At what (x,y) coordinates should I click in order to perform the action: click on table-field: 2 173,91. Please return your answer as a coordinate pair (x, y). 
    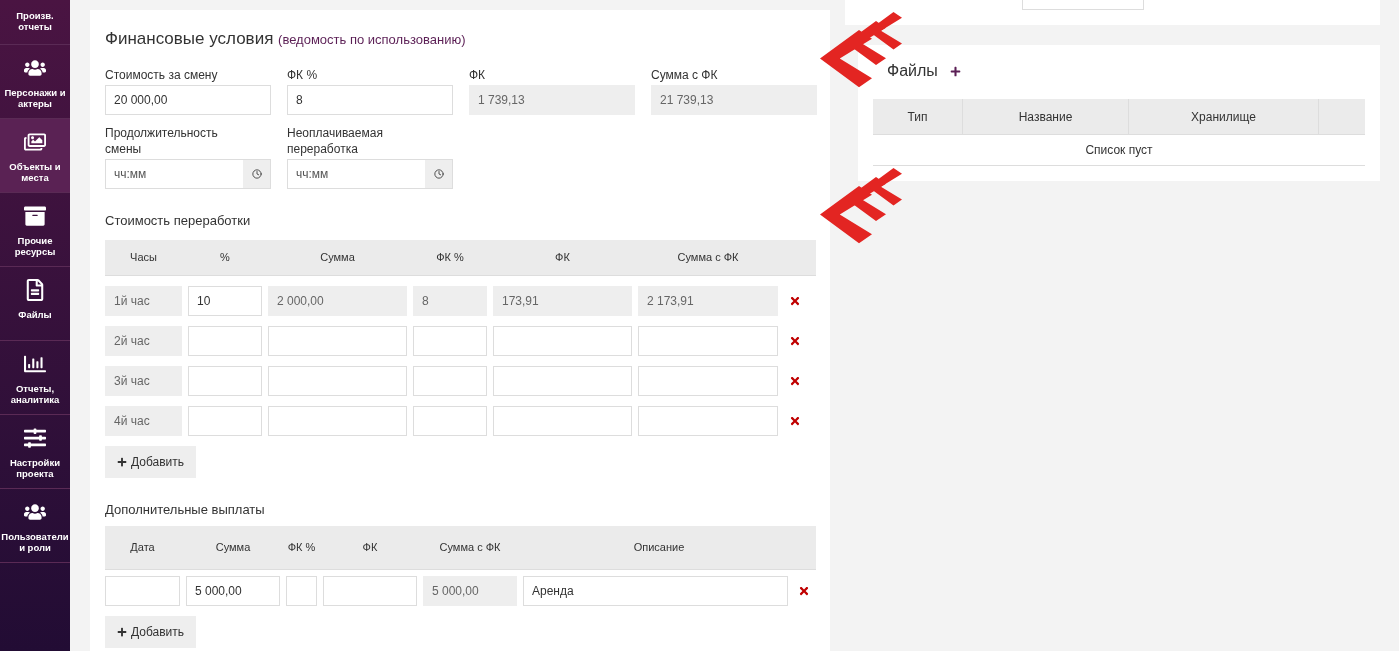
    Looking at the image, I should click on (708, 301).